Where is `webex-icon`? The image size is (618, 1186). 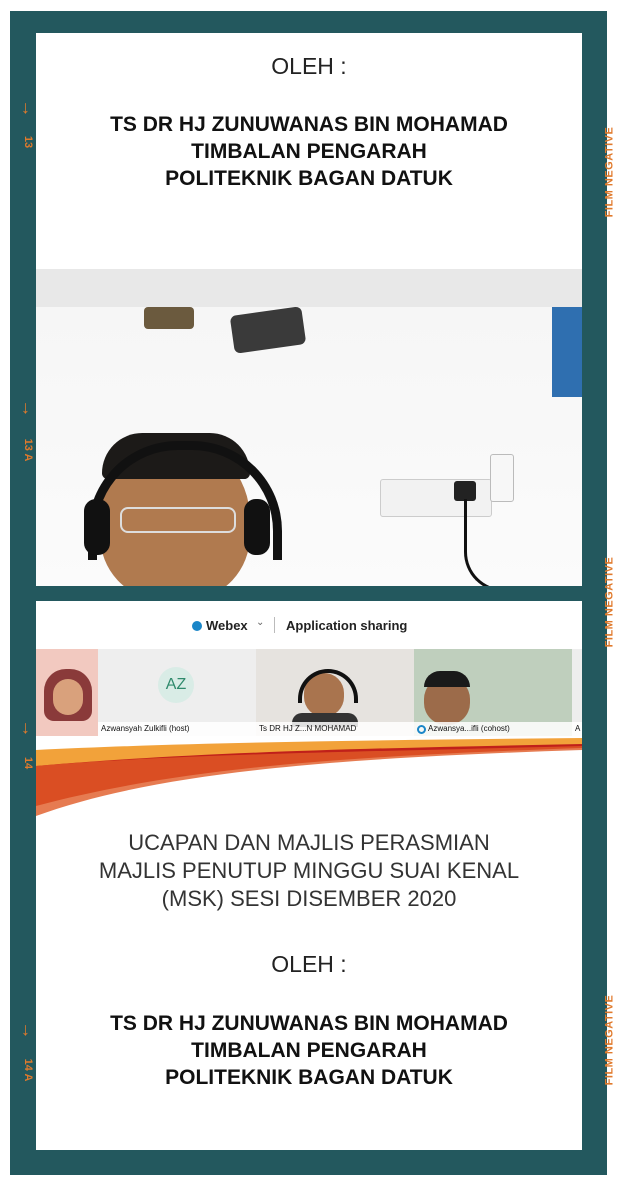 webex-icon is located at coordinates (197, 626).